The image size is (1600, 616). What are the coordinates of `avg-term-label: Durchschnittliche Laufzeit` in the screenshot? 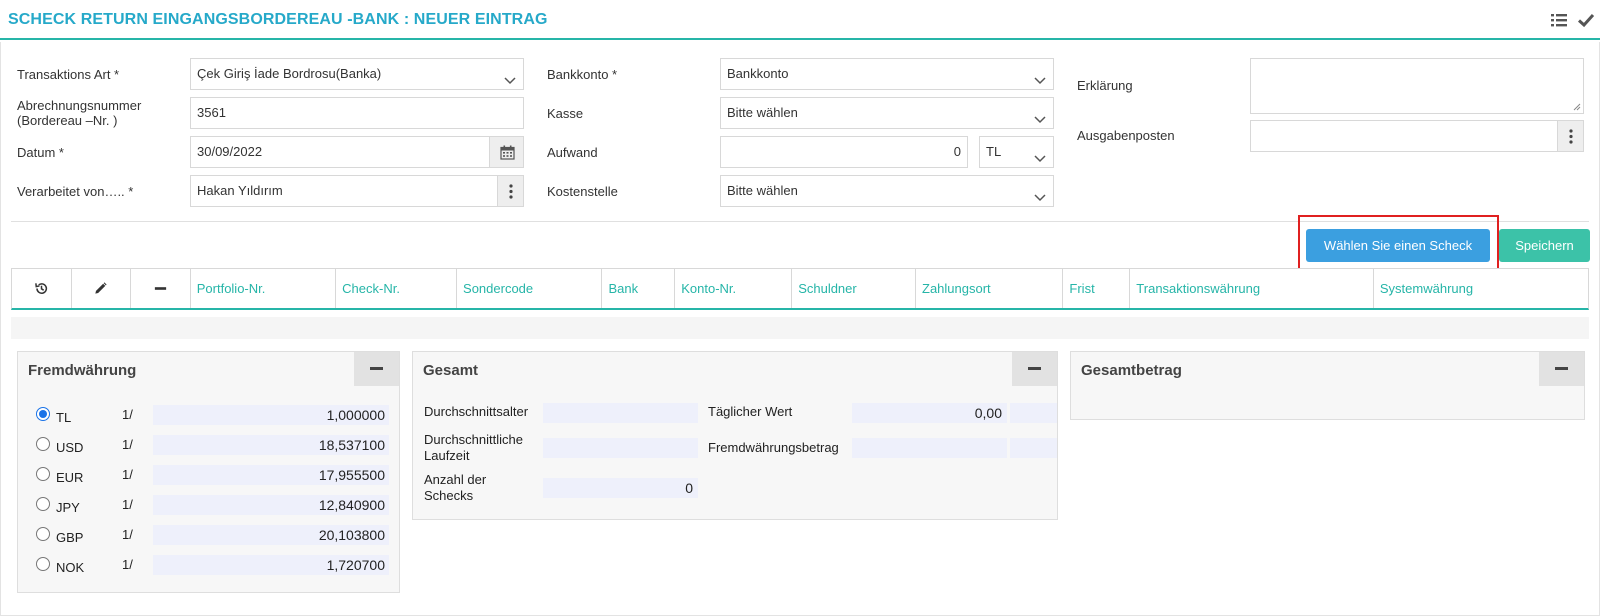 It's located at (473, 448).